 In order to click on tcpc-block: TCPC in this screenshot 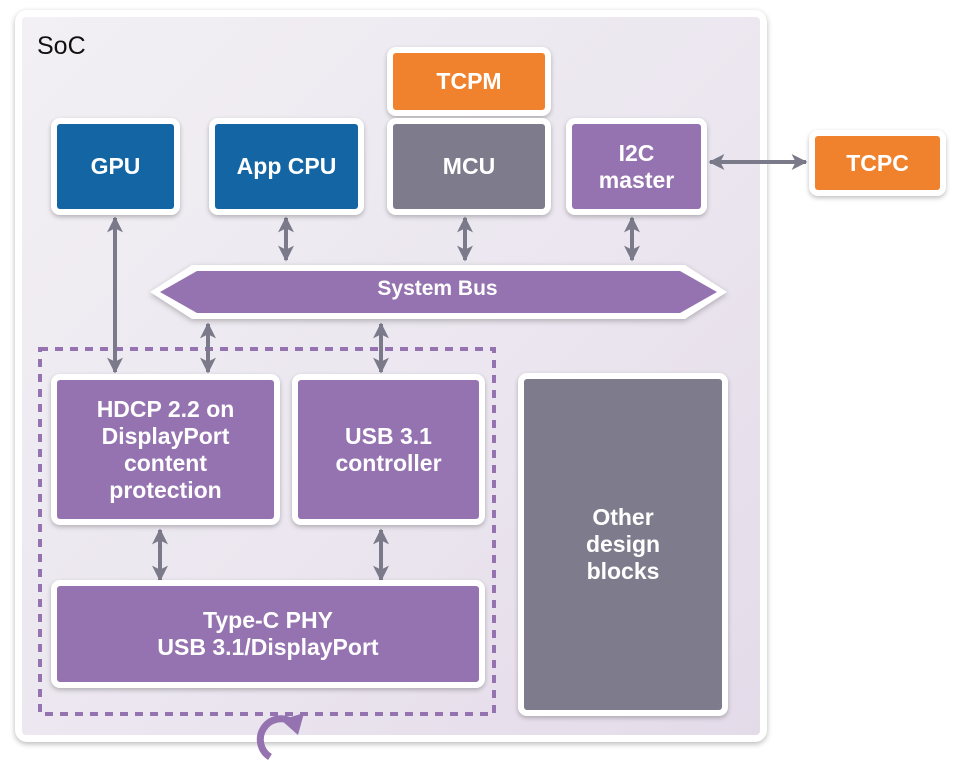, I will do `click(877, 163)`.